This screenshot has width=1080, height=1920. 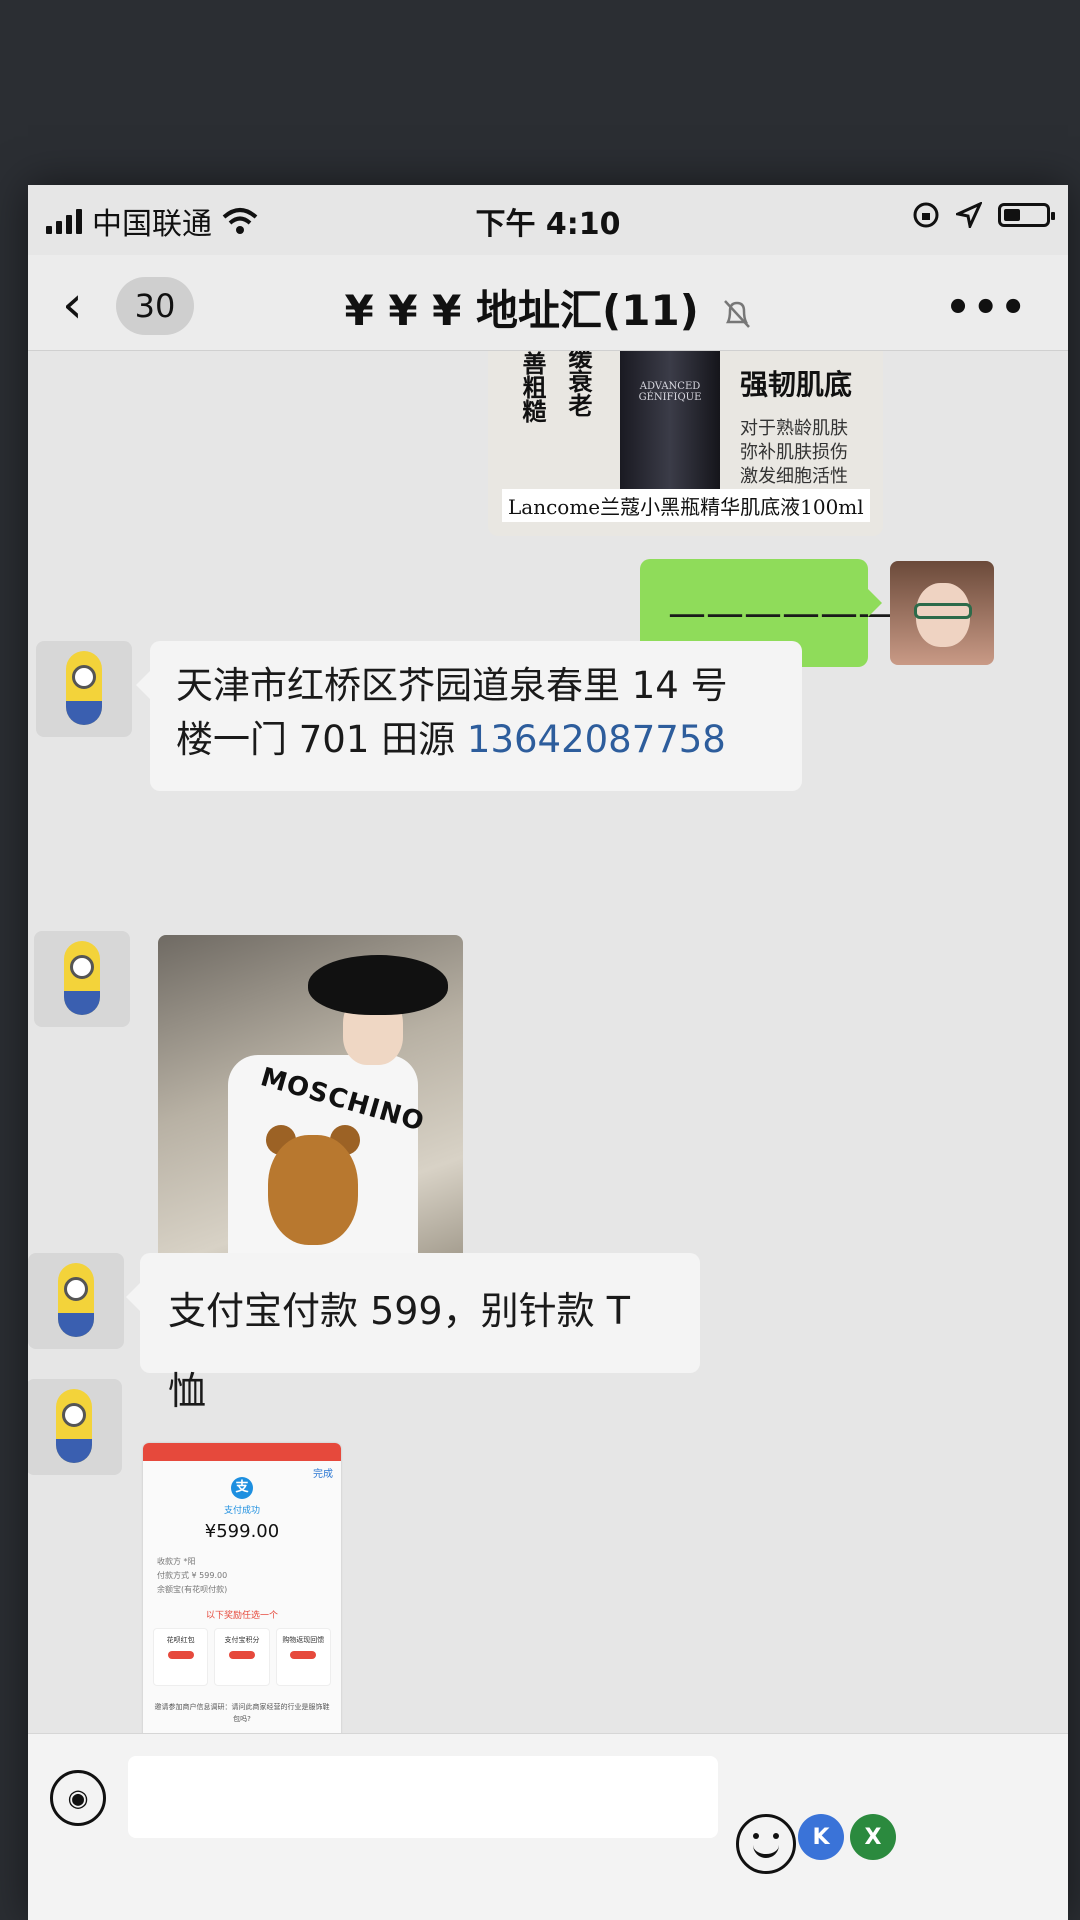 What do you see at coordinates (241, 1616) in the screenshot?
I see `receipt-banner: 以下奖励任选一个` at bounding box center [241, 1616].